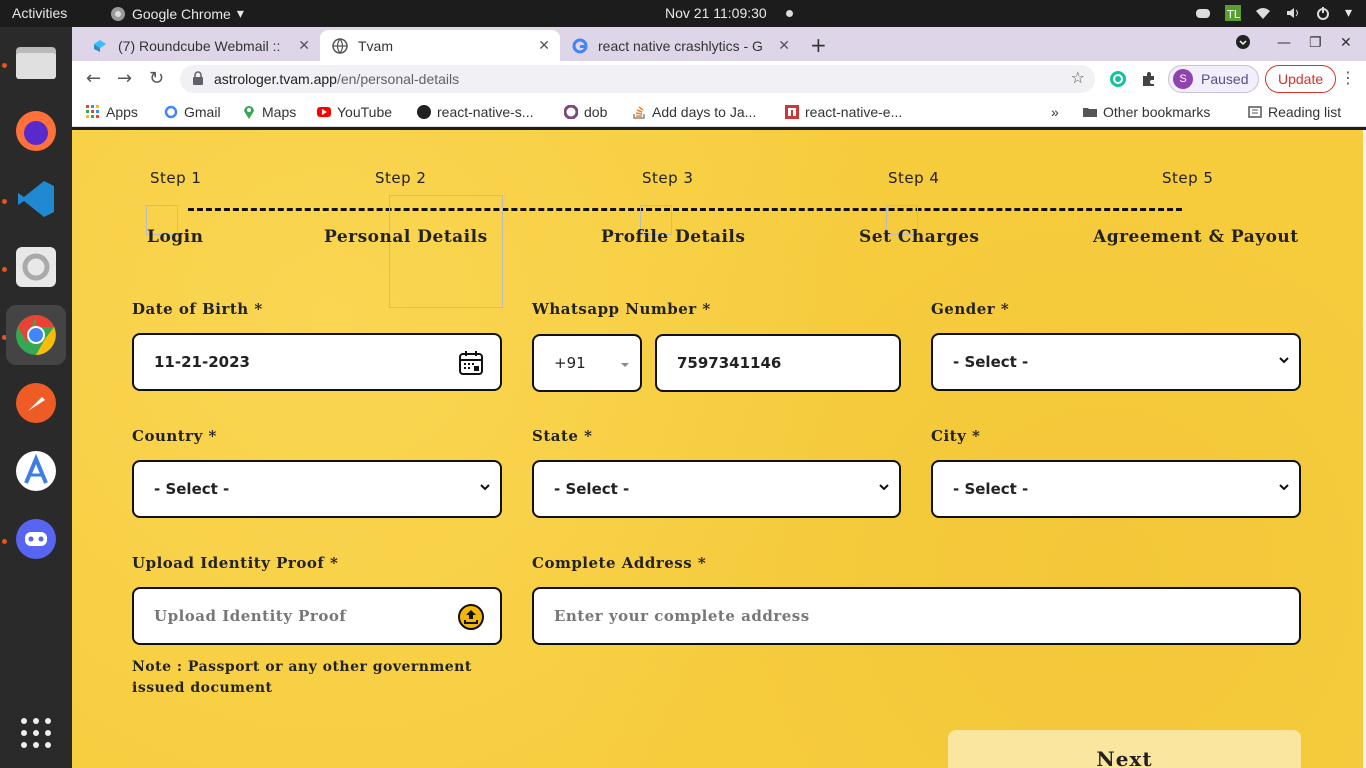 The width and height of the screenshot is (1366, 768). Describe the element at coordinates (716, 489) in the screenshot. I see `state-select: - Select -` at that location.